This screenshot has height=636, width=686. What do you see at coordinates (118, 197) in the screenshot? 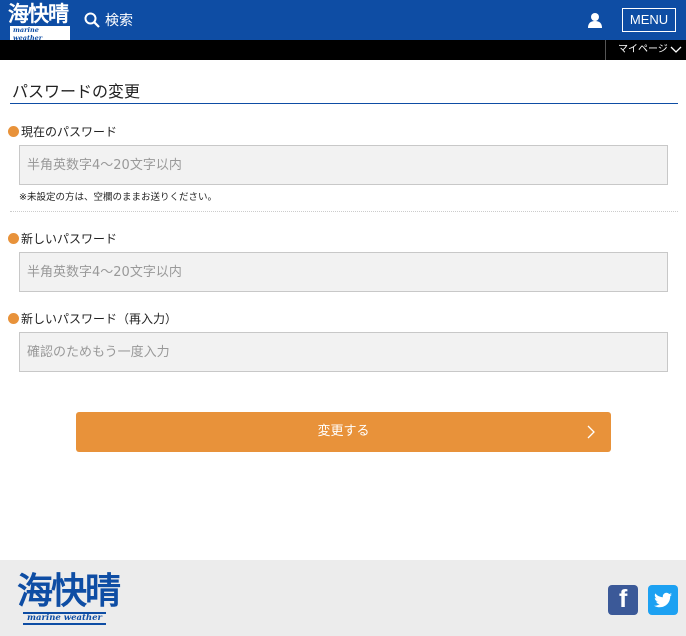
I see `current-password-note: ※未設定の方は、空欄のままお送りください。` at bounding box center [118, 197].